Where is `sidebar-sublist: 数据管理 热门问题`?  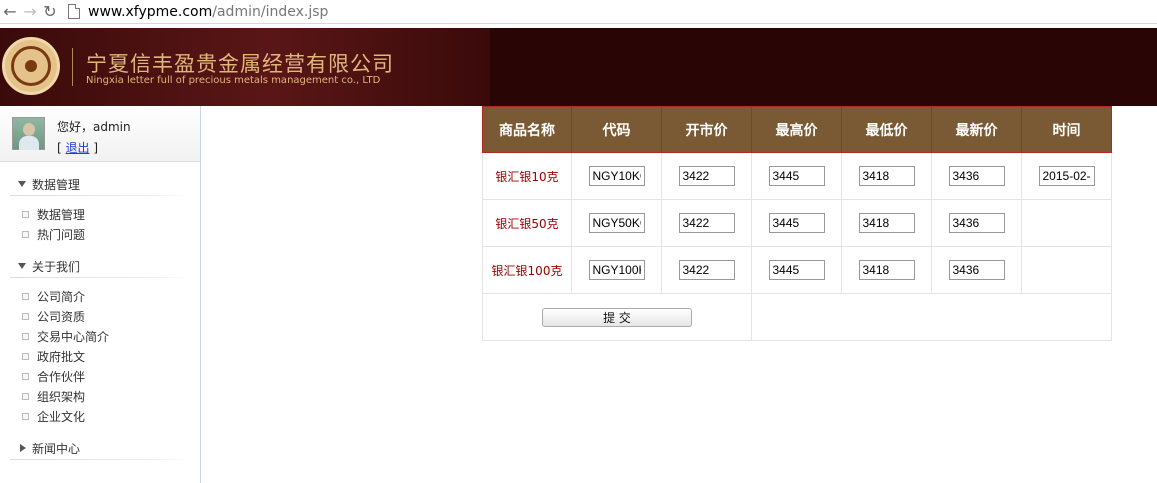
sidebar-sublist: 数据管理 热门问题 is located at coordinates (100, 223).